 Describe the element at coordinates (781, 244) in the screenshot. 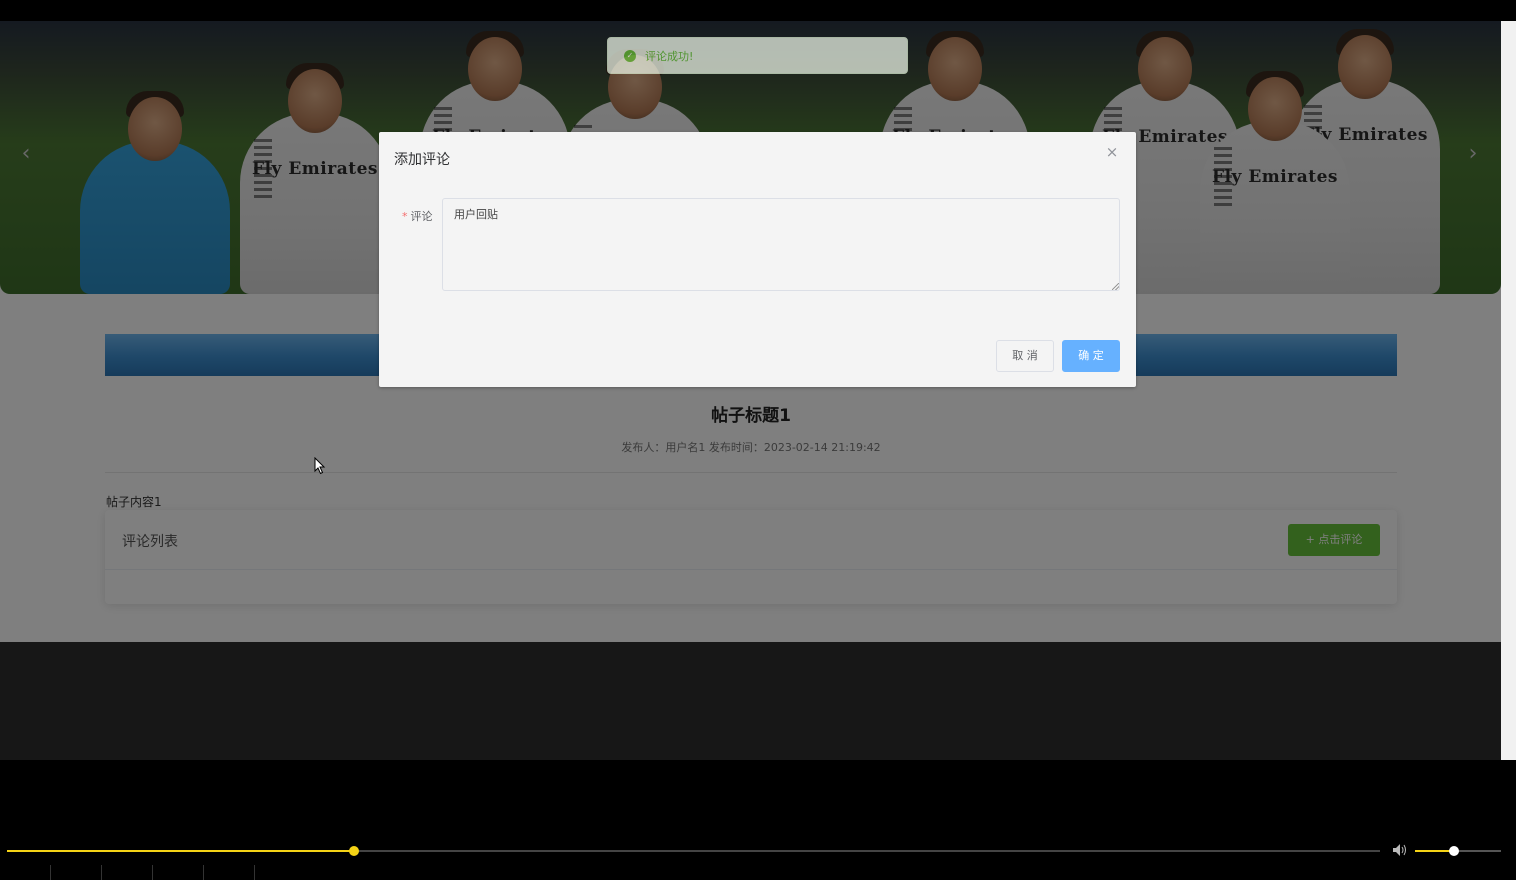

I see `comment-textarea: 用户回贴` at that location.